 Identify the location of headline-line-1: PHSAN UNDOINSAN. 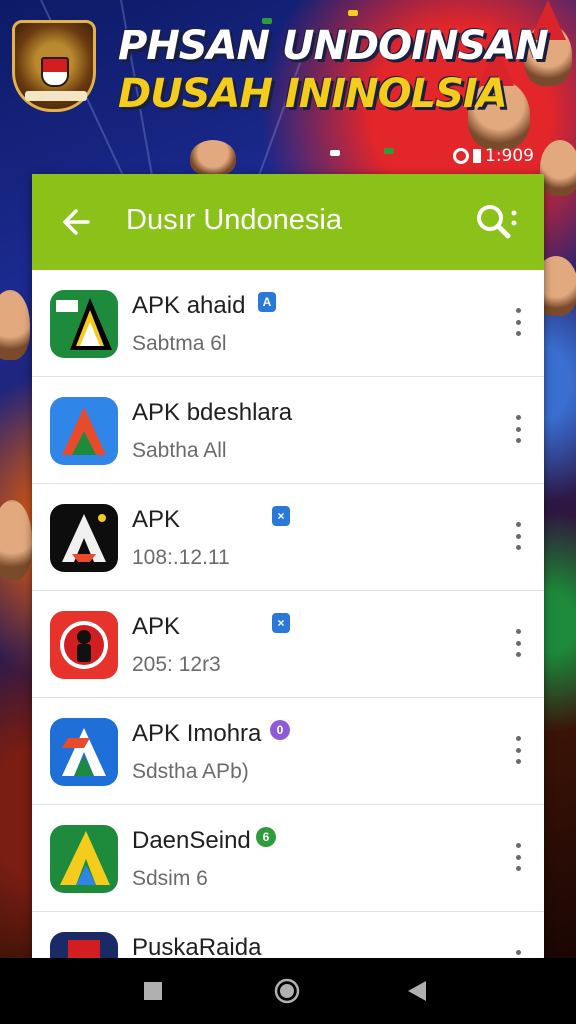
(333, 46).